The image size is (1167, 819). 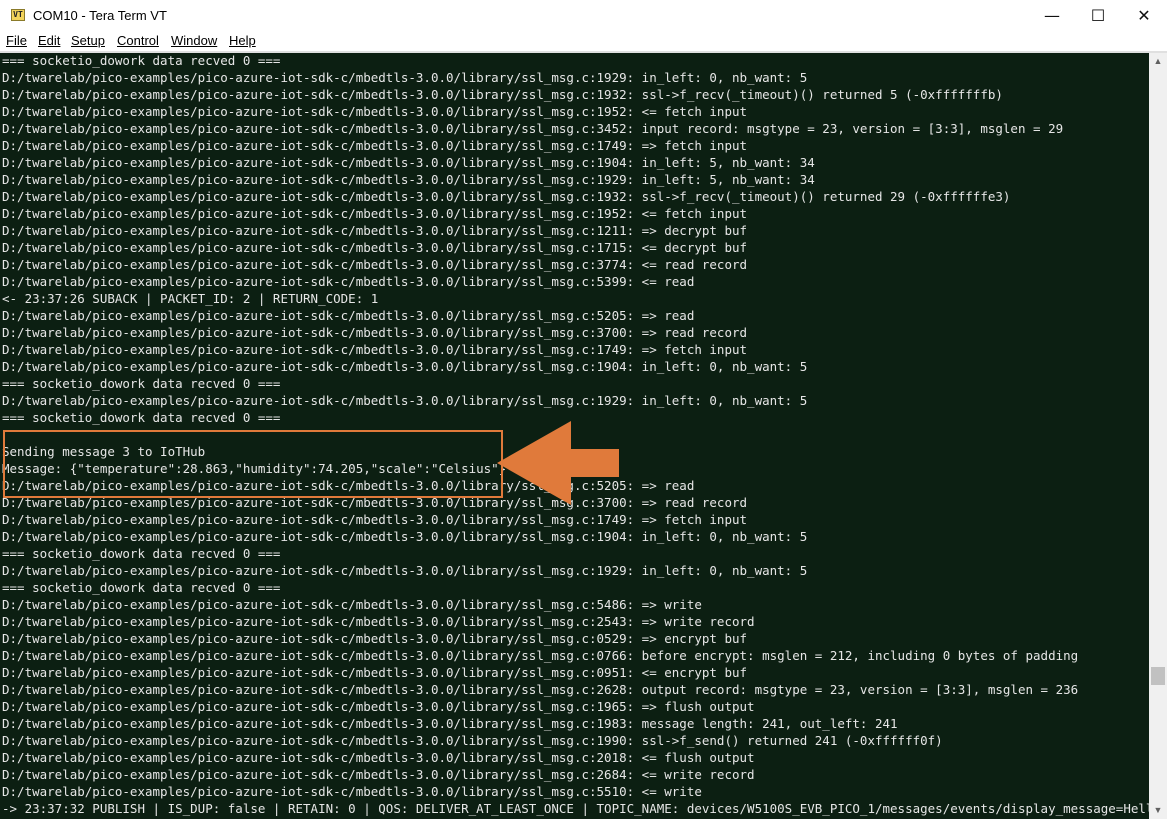 I want to click on menu-window: Window, so click(x=194, y=40).